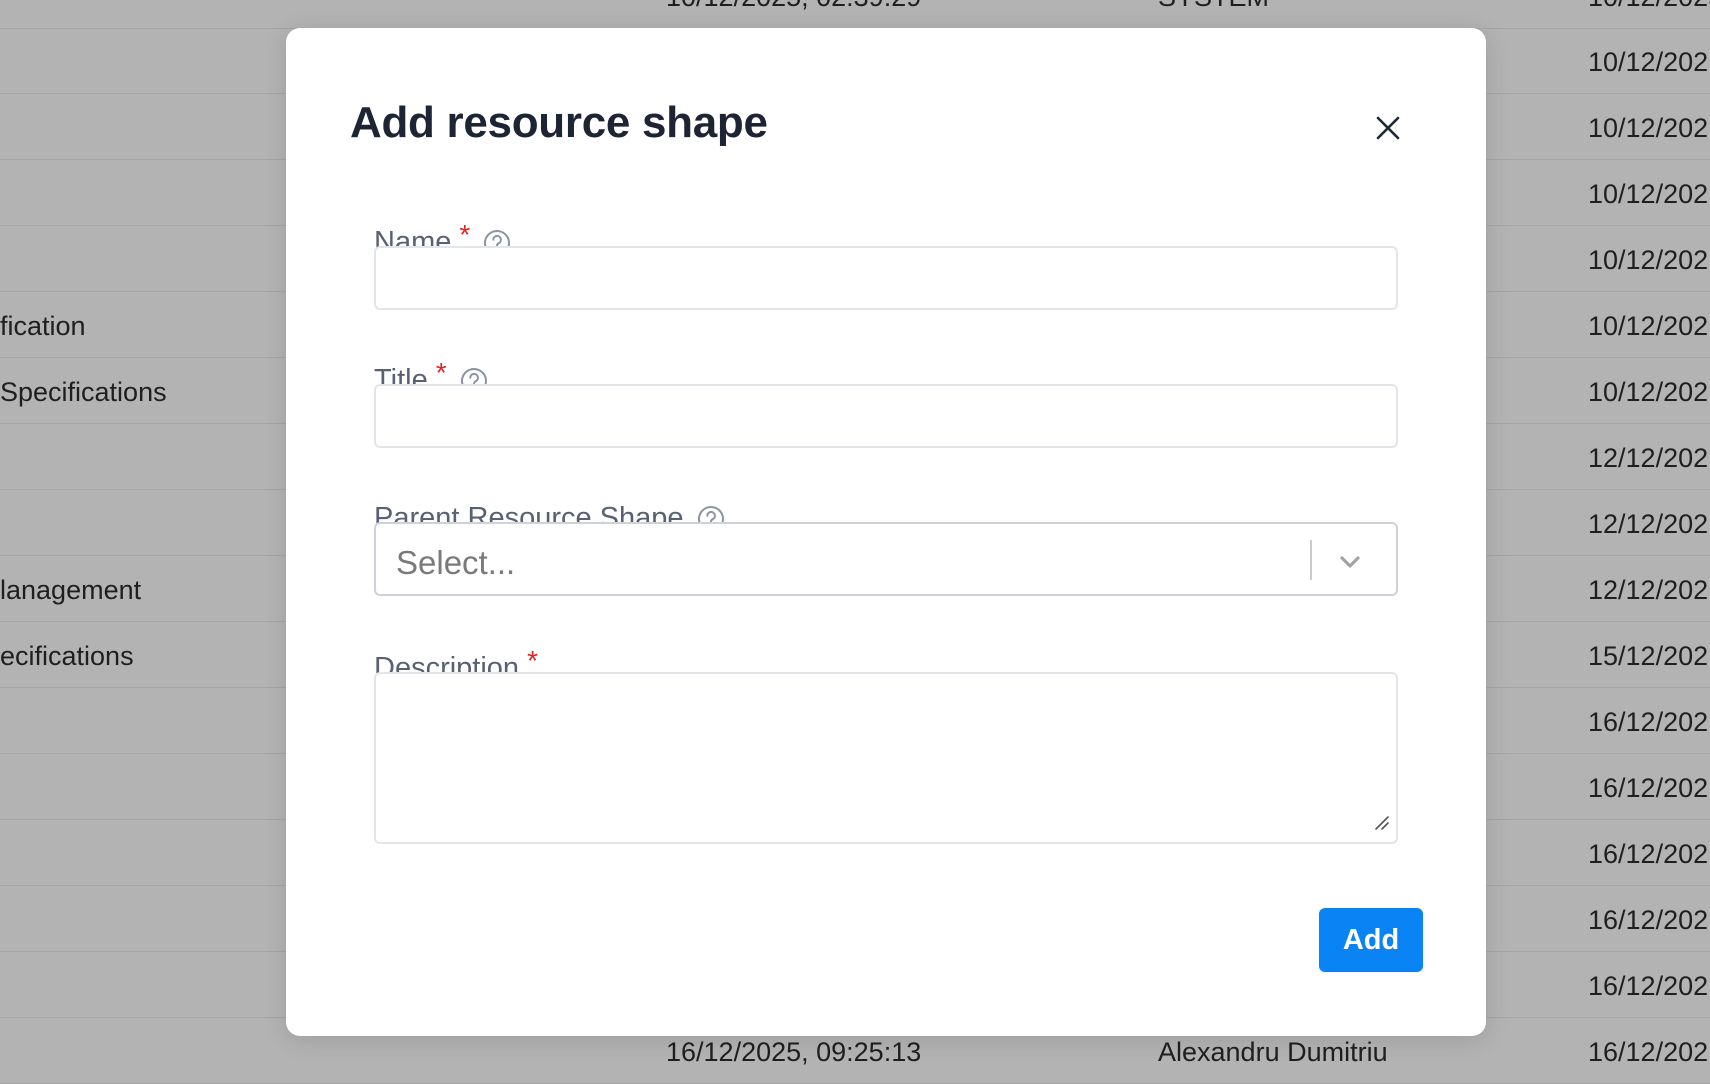 The height and width of the screenshot is (1084, 1710). Describe the element at coordinates (559, 122) in the screenshot. I see `dialog-title: Add resource shape` at that location.